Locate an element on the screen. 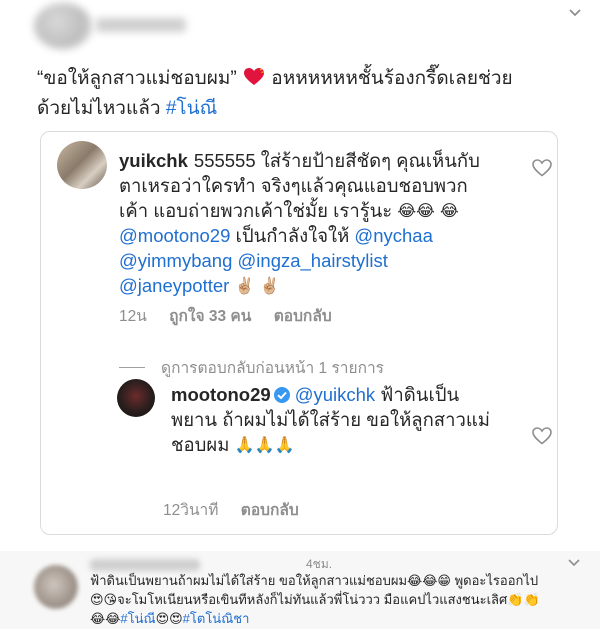  reply-meta: 12วินาที ตอบกลับ is located at coordinates (240, 509).